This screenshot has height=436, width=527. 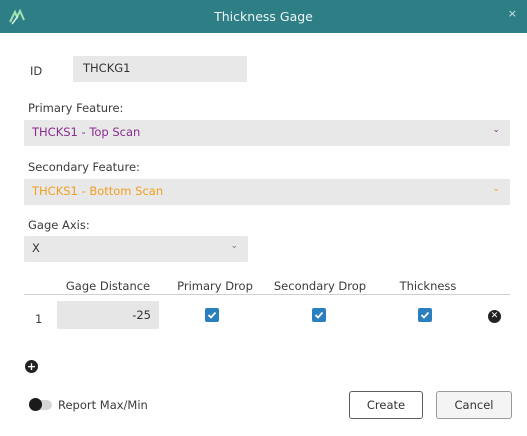 I want to click on title-bar: Thickness Gage ×, so click(x=263, y=16).